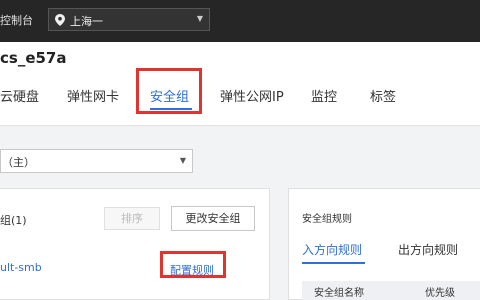 Image resolution: width=480 pixels, height=300 pixels. I want to click on column-header-sg-name: 安全组名称, so click(339, 293).